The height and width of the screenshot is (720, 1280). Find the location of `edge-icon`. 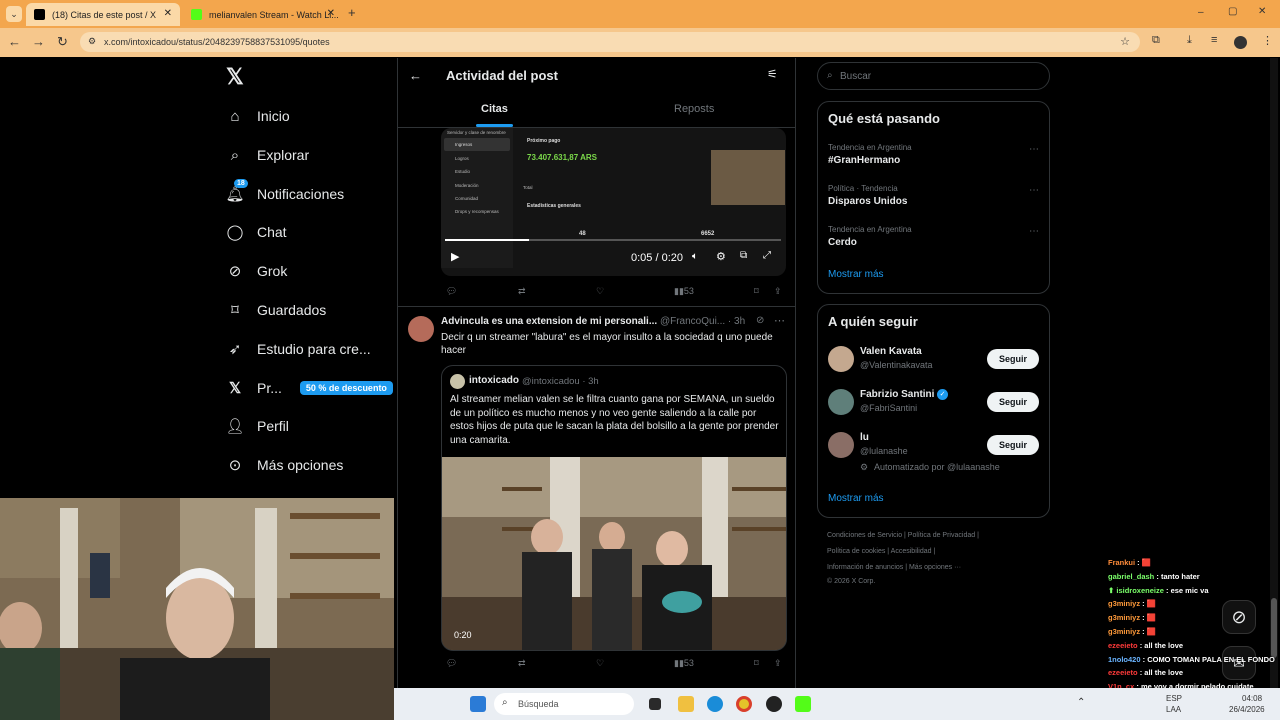

edge-icon is located at coordinates (715, 704).